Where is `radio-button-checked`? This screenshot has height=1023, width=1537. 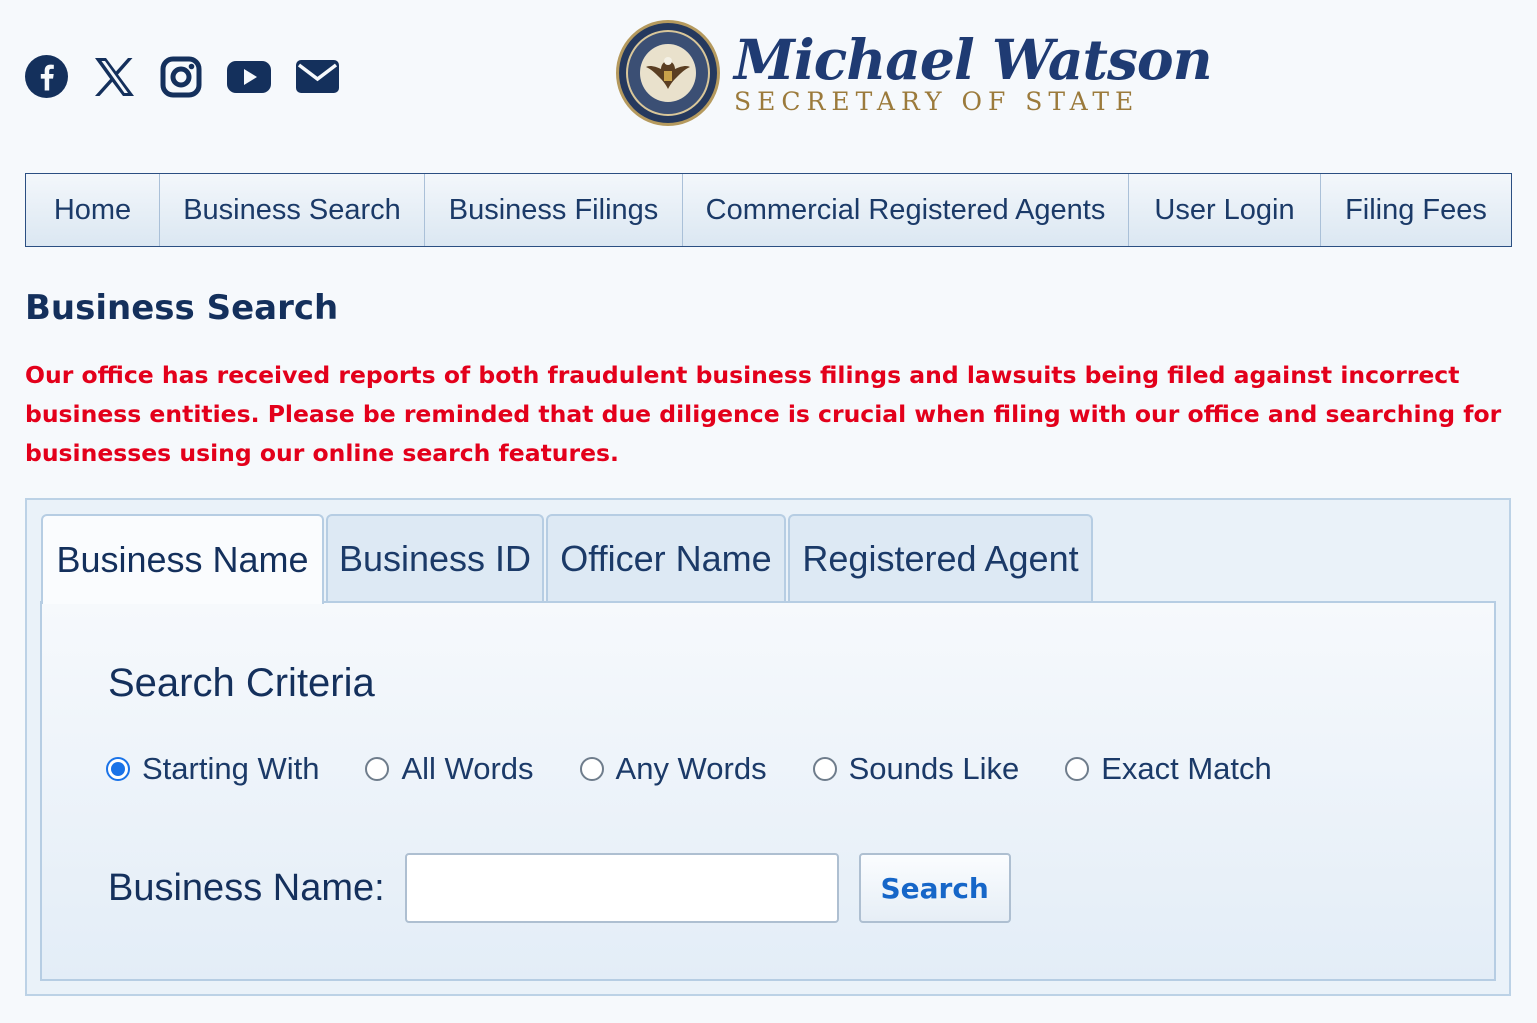 radio-button-checked is located at coordinates (118, 769).